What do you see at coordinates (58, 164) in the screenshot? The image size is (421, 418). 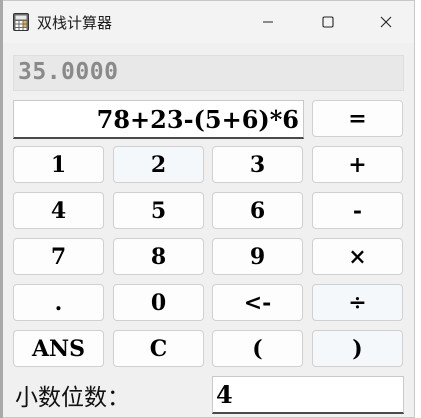 I see `digit-1-button: 1` at bounding box center [58, 164].